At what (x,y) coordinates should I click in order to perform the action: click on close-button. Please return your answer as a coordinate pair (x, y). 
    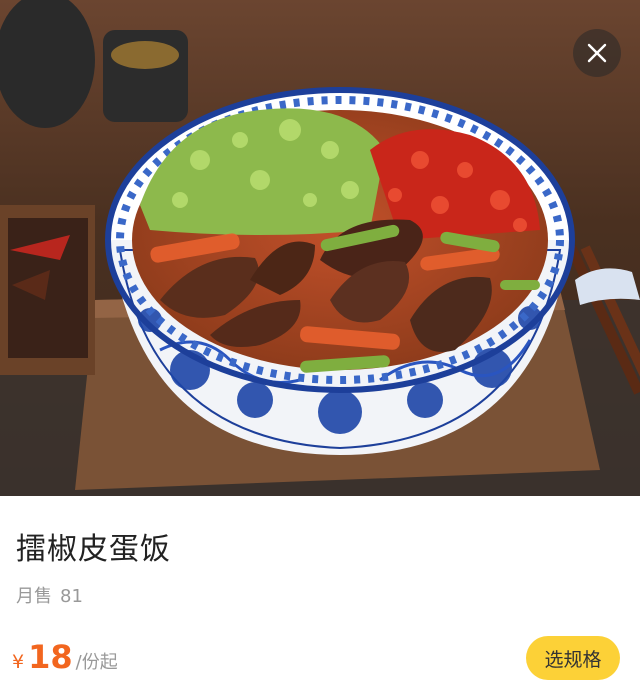
    Looking at the image, I should click on (597, 53).